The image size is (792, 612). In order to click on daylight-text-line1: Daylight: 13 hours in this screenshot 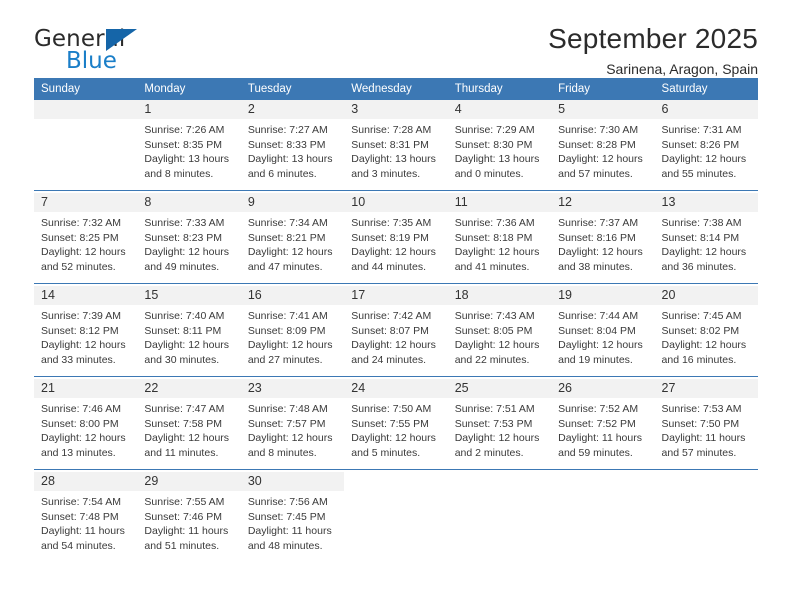, I will do `click(393, 159)`.